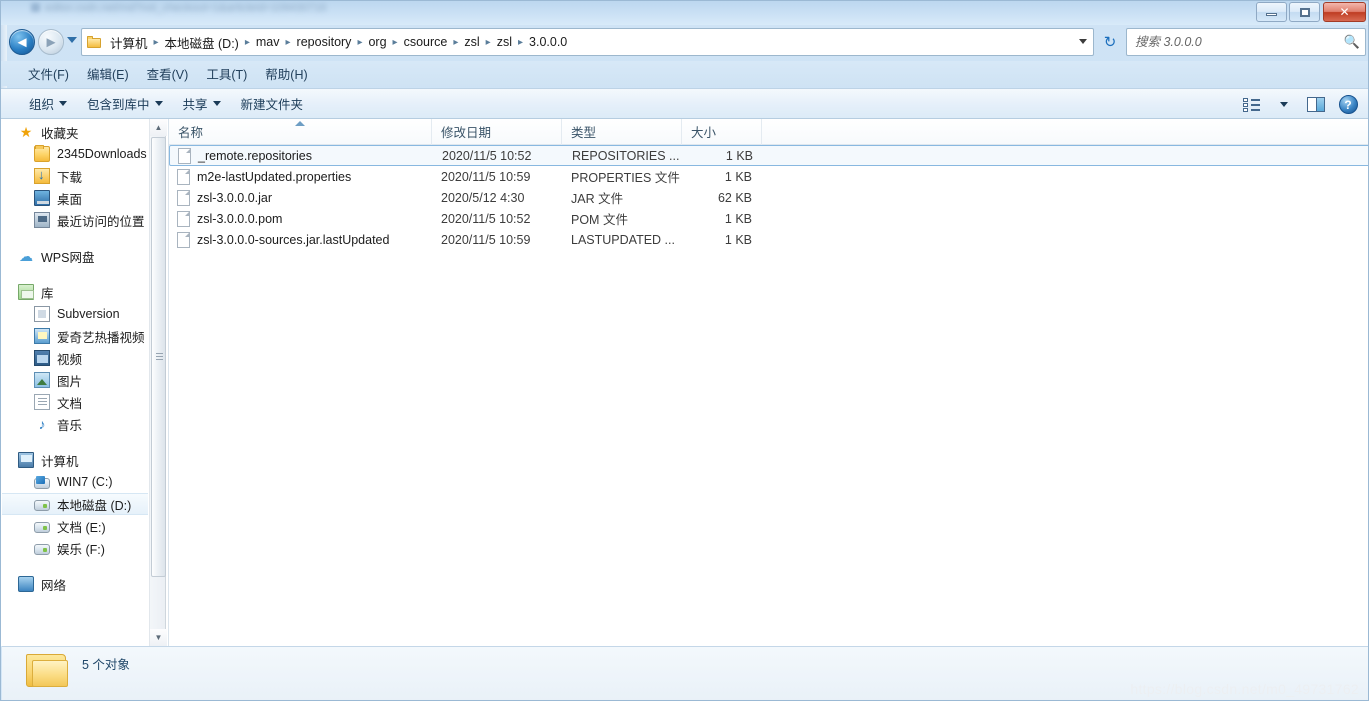 Image resolution: width=1369 pixels, height=701 pixels. I want to click on sidebar-item-: 最近访问的位置, so click(75, 220).